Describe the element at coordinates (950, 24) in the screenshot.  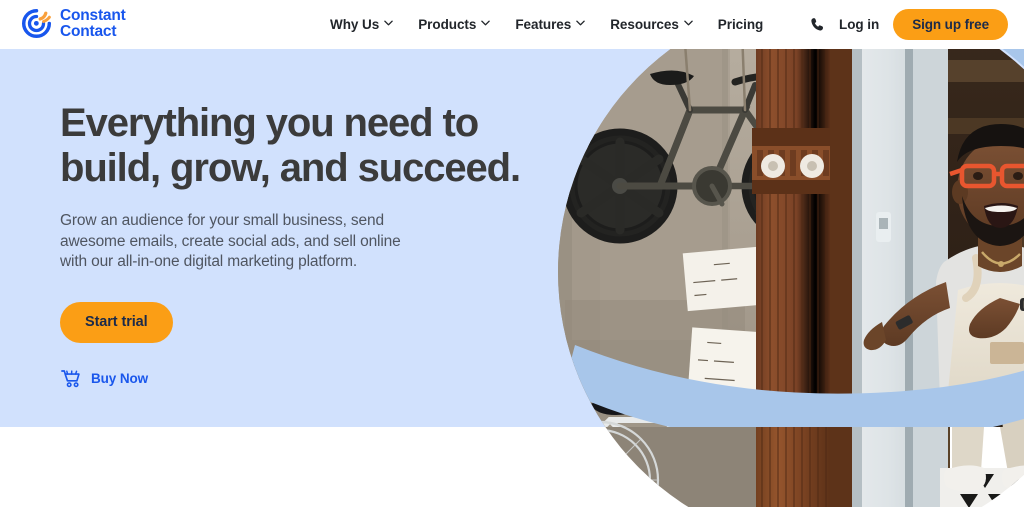
I see `signup-free-button: Sign up free` at that location.